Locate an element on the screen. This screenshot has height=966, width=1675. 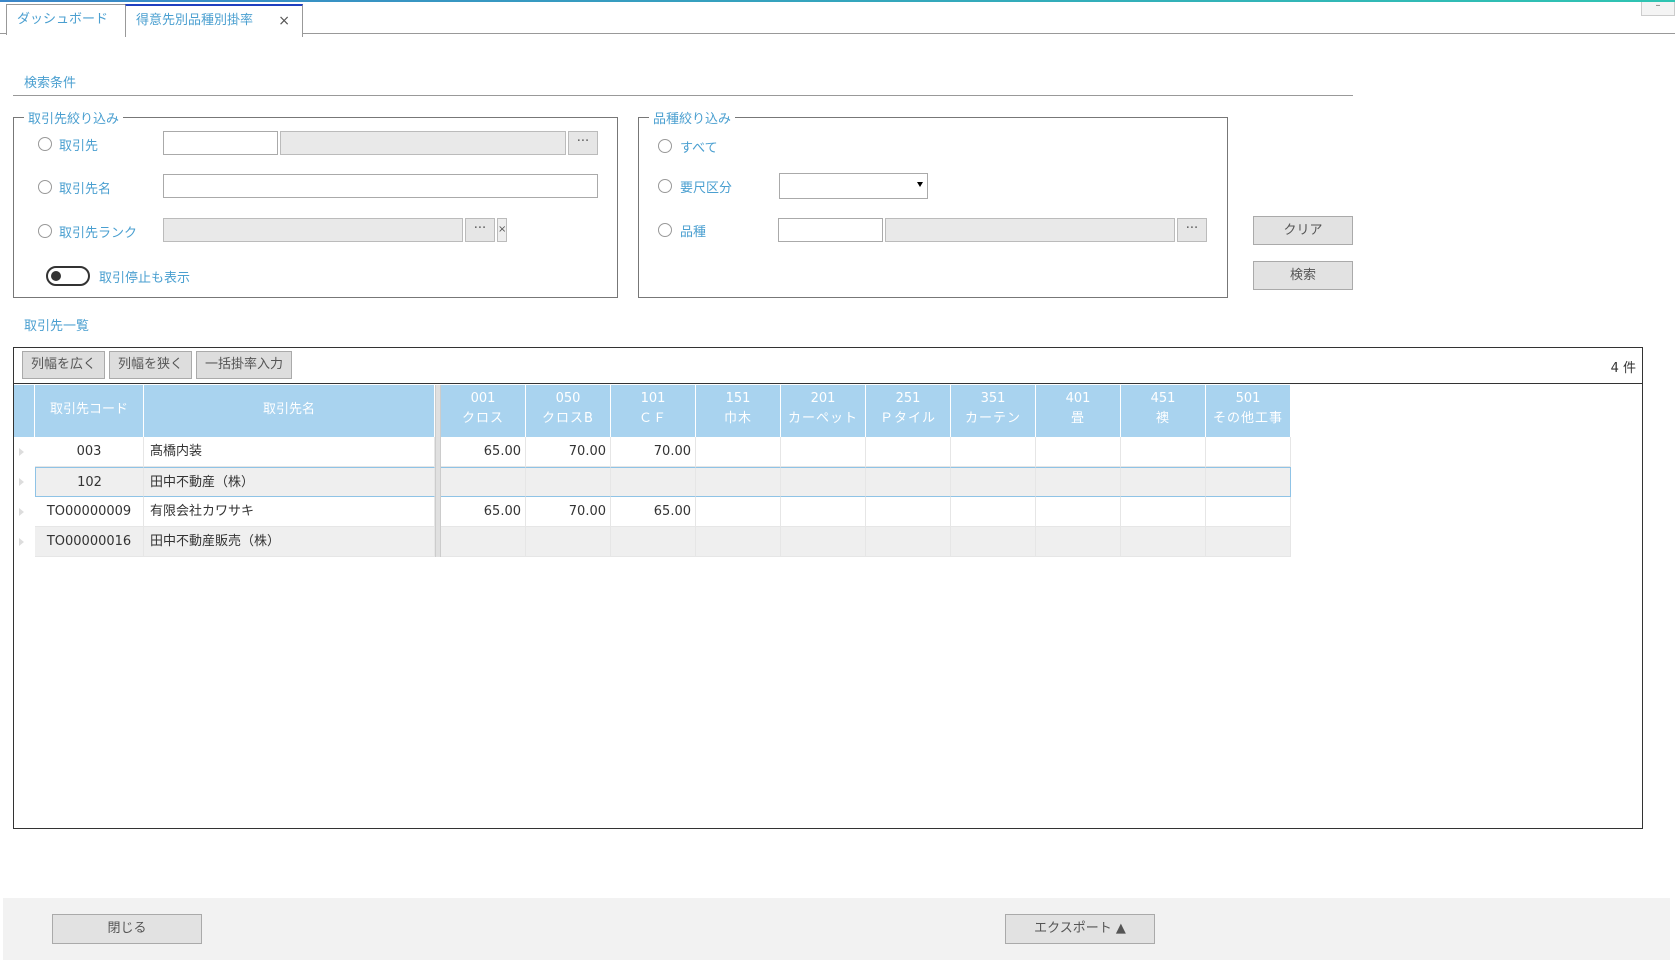
tab-dashboard: ダッシュボード is located at coordinates (66, 19).